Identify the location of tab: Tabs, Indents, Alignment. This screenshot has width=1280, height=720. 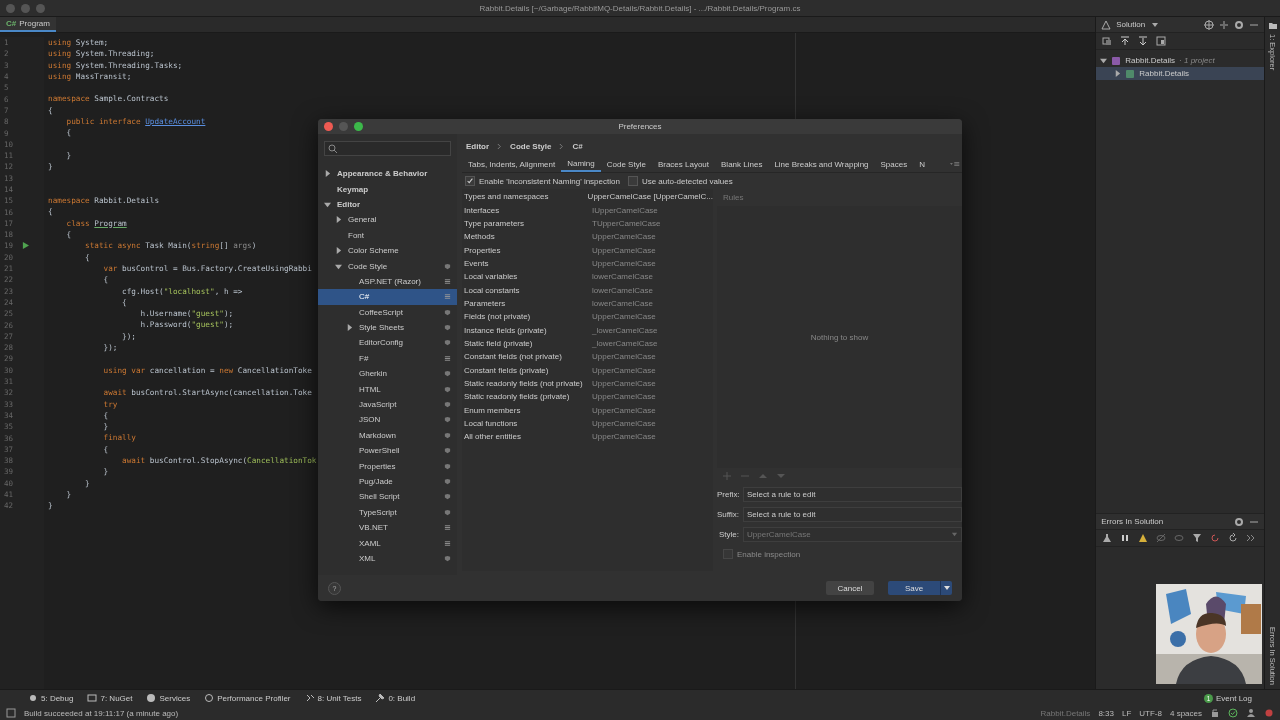
(512, 164).